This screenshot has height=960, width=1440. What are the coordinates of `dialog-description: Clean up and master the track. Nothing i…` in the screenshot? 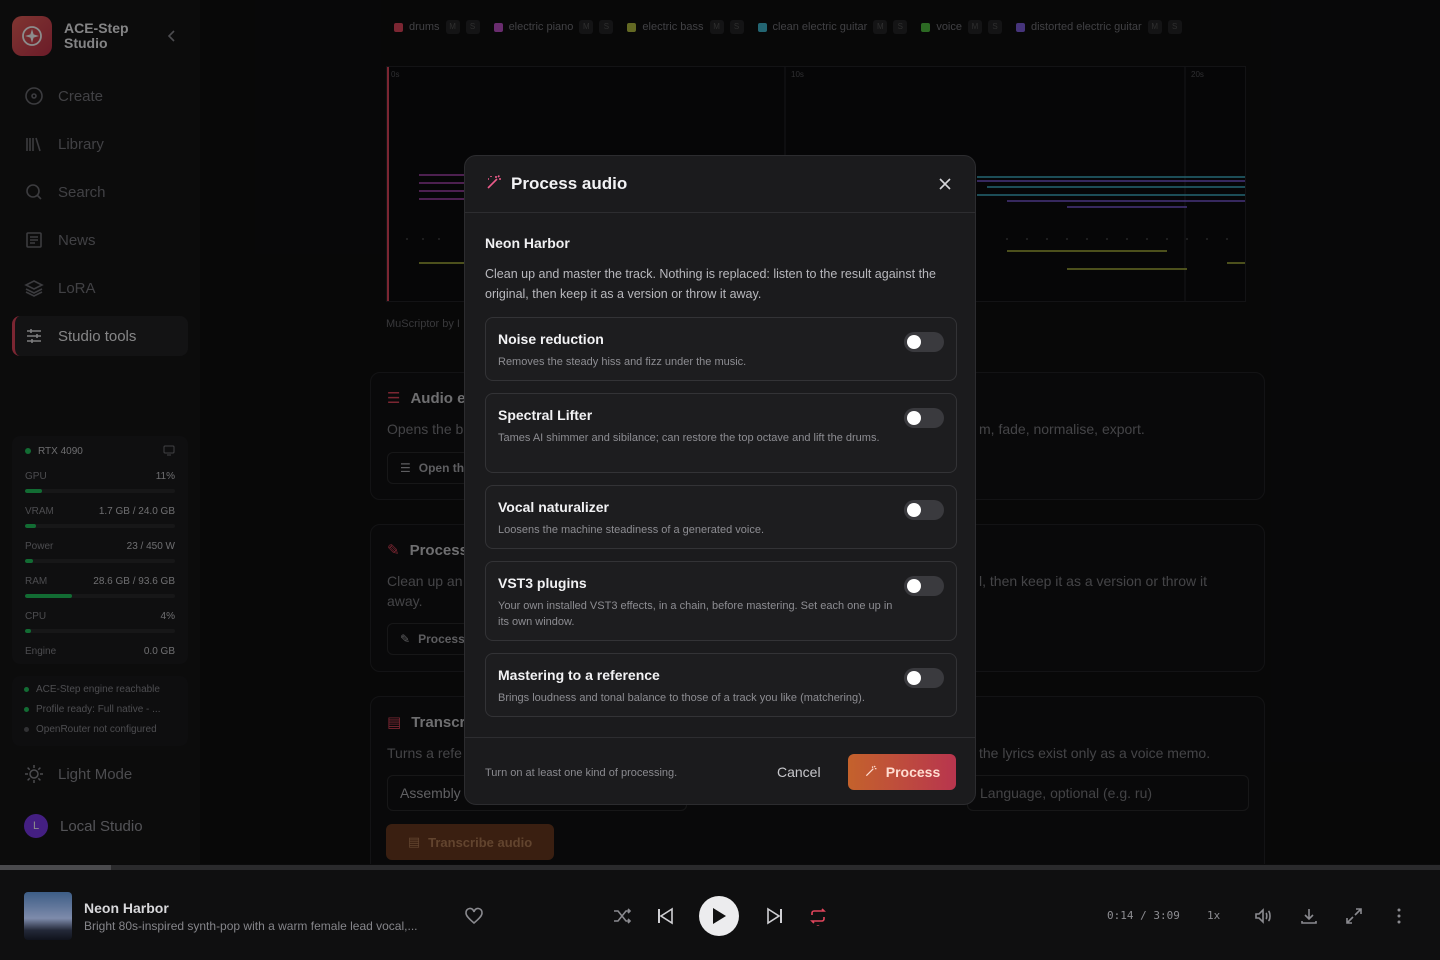 It's located at (710, 284).